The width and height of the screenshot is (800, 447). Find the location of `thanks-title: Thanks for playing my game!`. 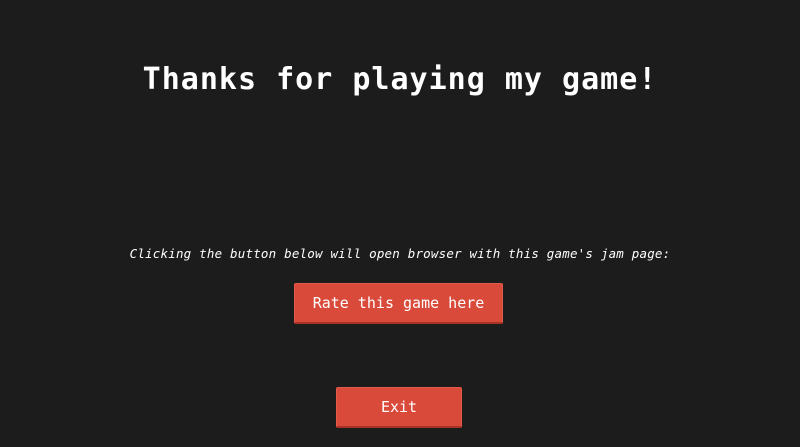

thanks-title: Thanks for playing my game! is located at coordinates (400, 79).